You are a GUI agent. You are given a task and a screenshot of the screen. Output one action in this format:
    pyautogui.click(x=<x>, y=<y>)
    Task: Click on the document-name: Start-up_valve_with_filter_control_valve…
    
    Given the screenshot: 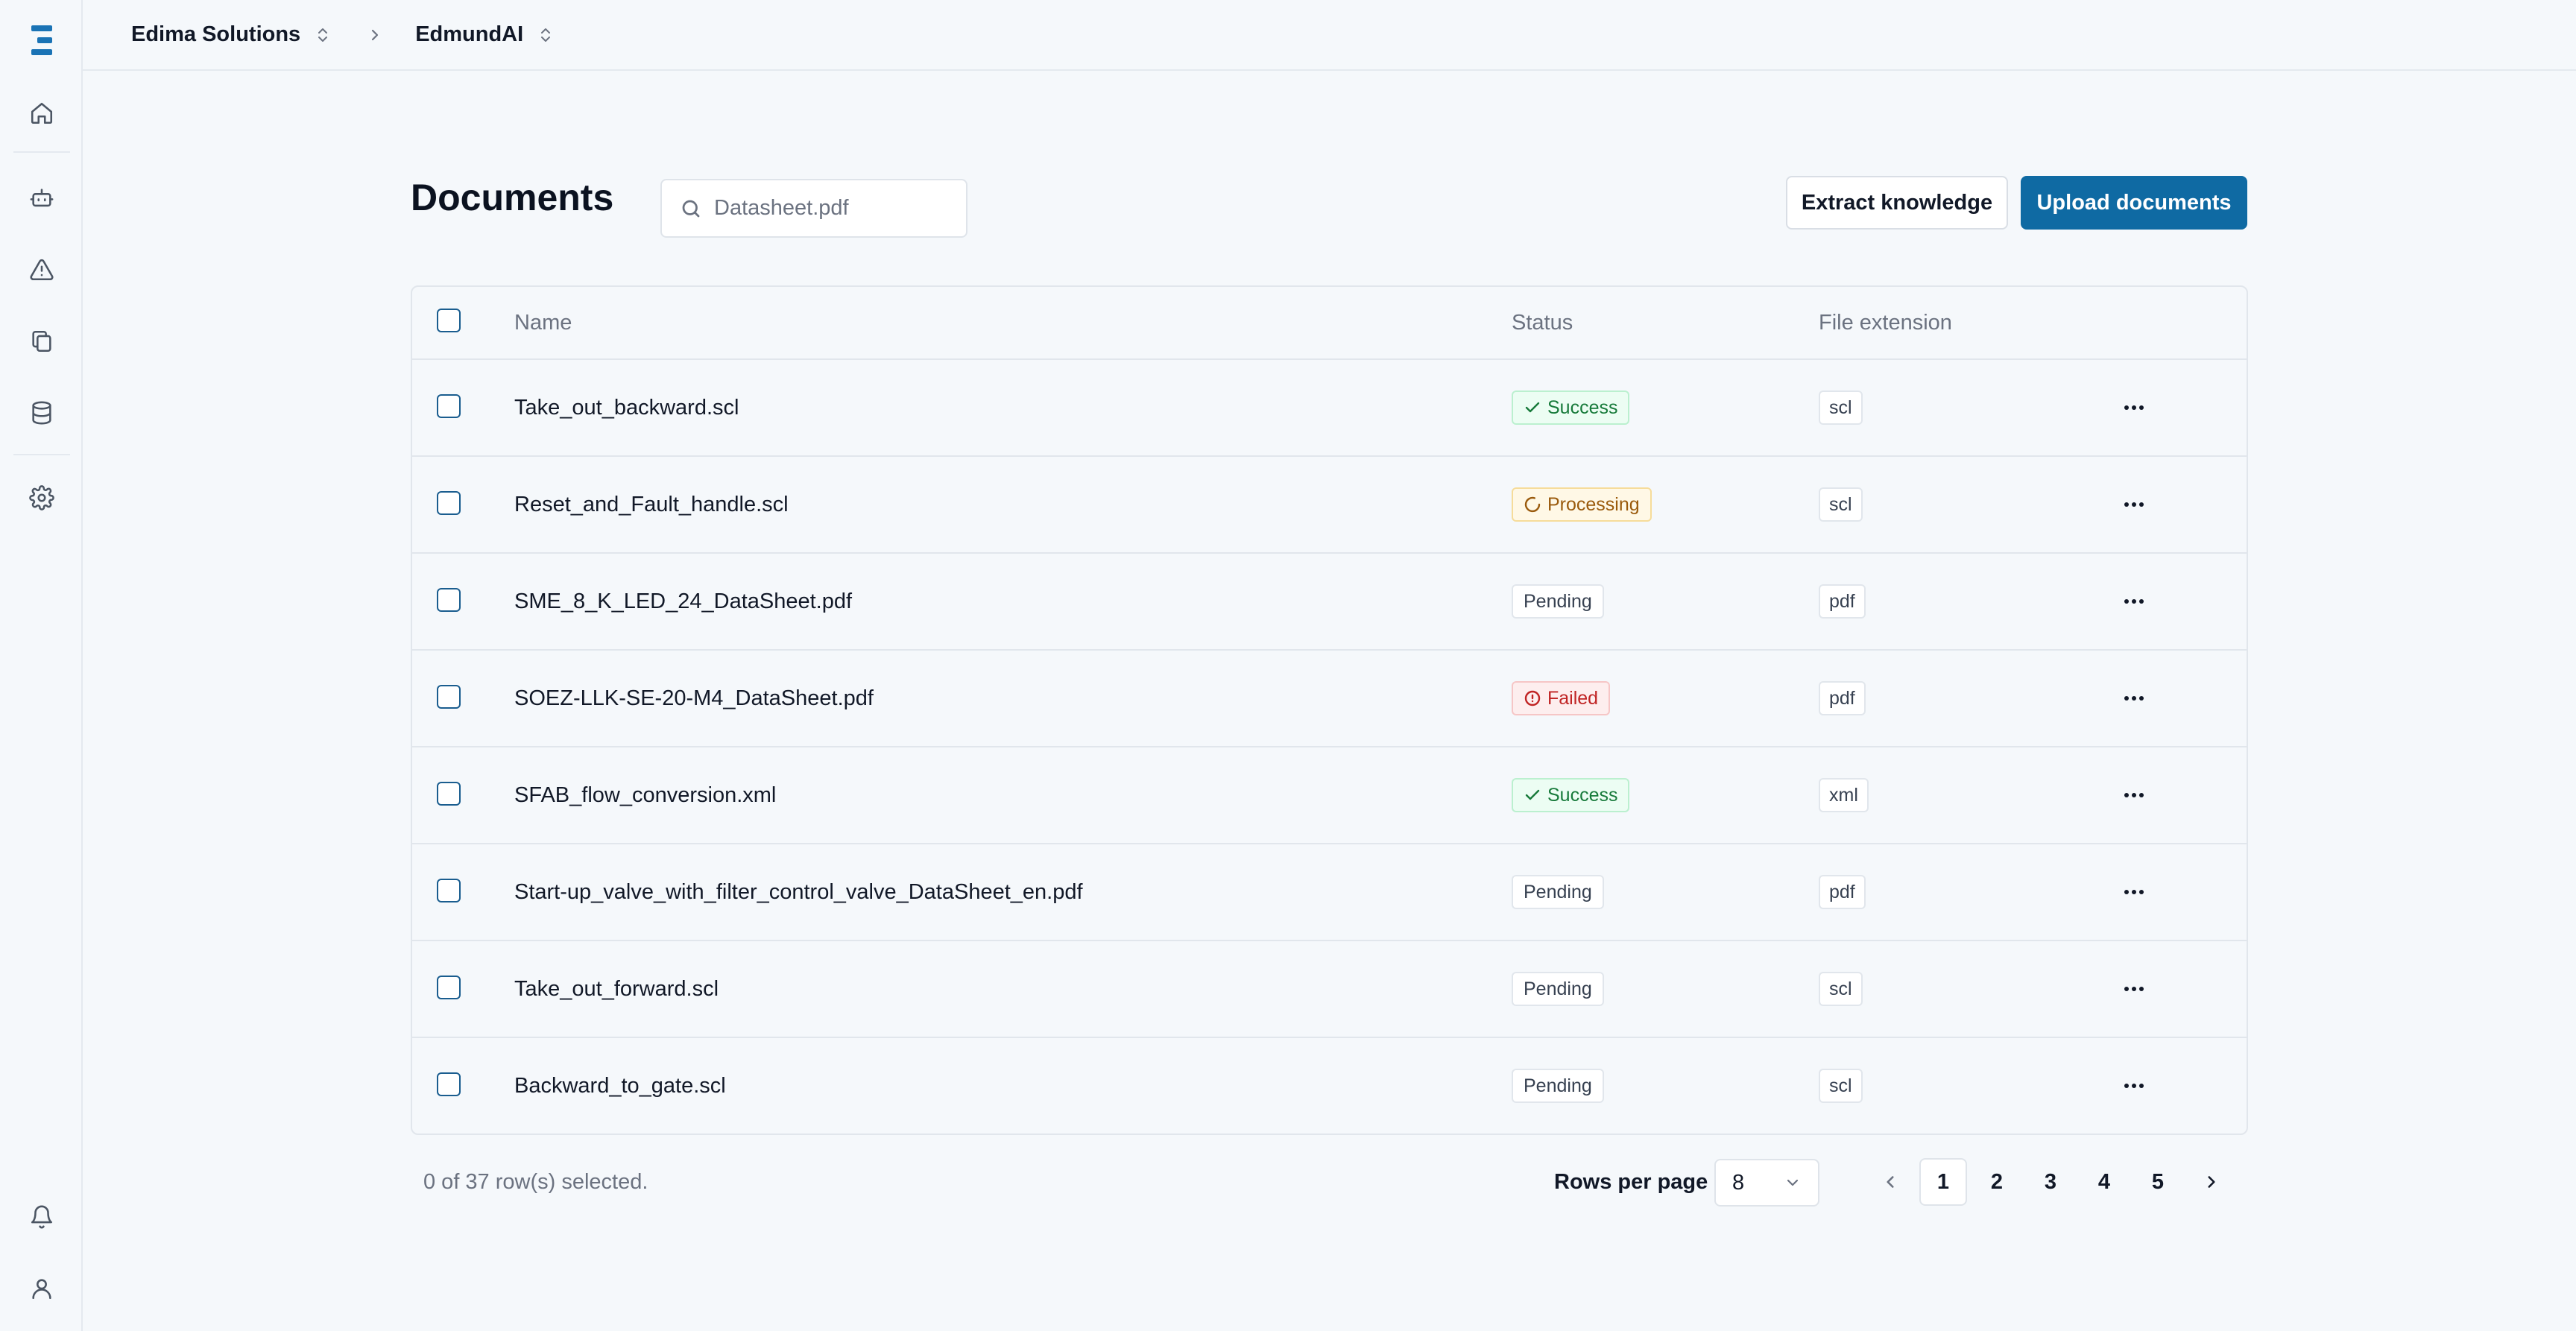 What is the action you would take?
    pyautogui.click(x=798, y=892)
    